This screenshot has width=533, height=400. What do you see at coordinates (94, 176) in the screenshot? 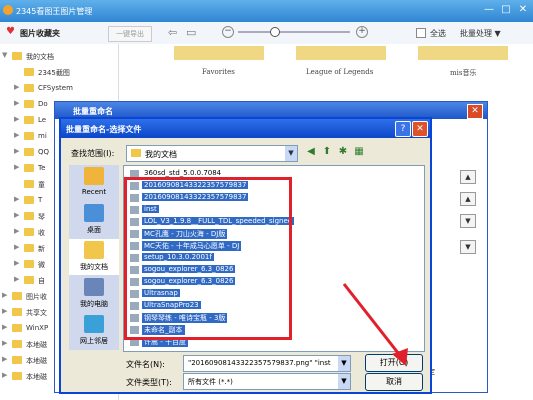
I see `recent-icon` at bounding box center [94, 176].